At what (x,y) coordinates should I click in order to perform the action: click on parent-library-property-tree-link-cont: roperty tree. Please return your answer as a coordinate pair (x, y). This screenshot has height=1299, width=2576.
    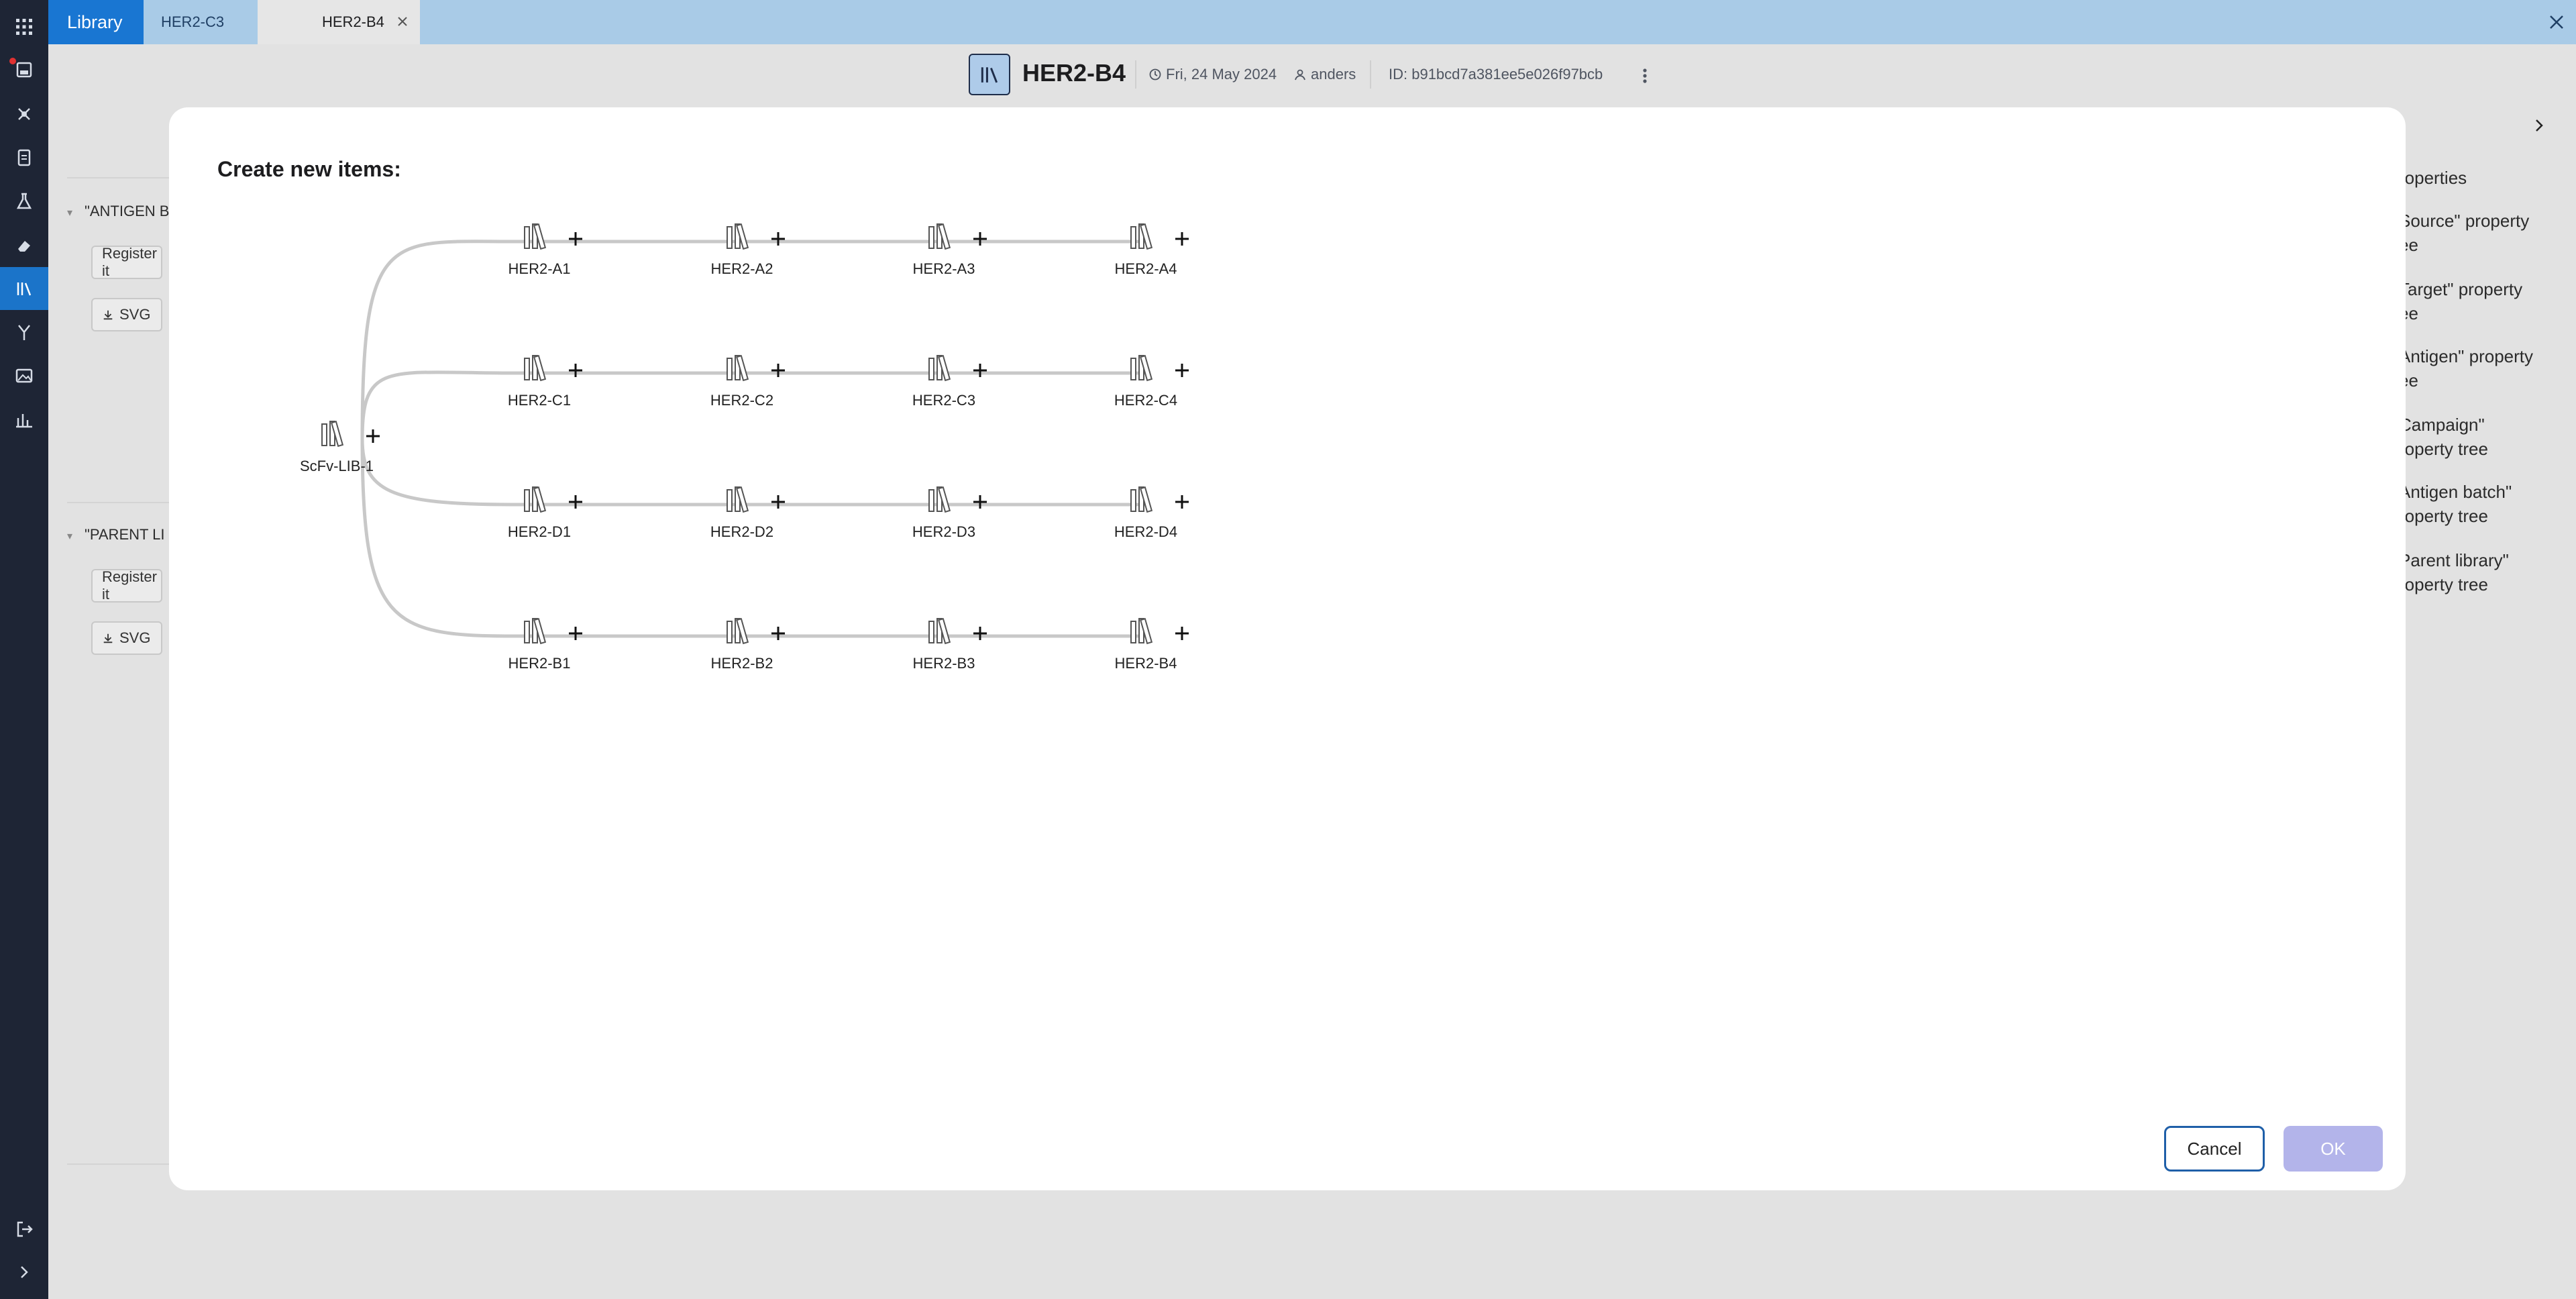
    Looking at the image, I should click on (2443, 584).